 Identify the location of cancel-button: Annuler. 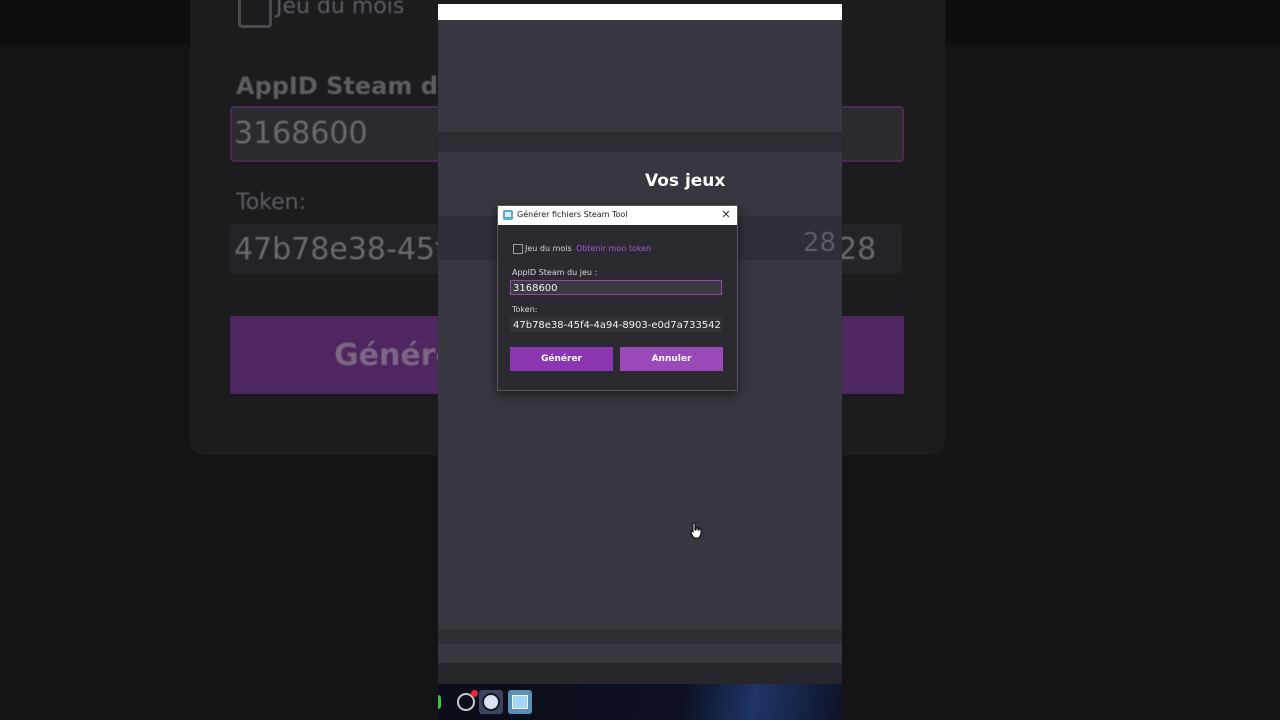
(671, 359).